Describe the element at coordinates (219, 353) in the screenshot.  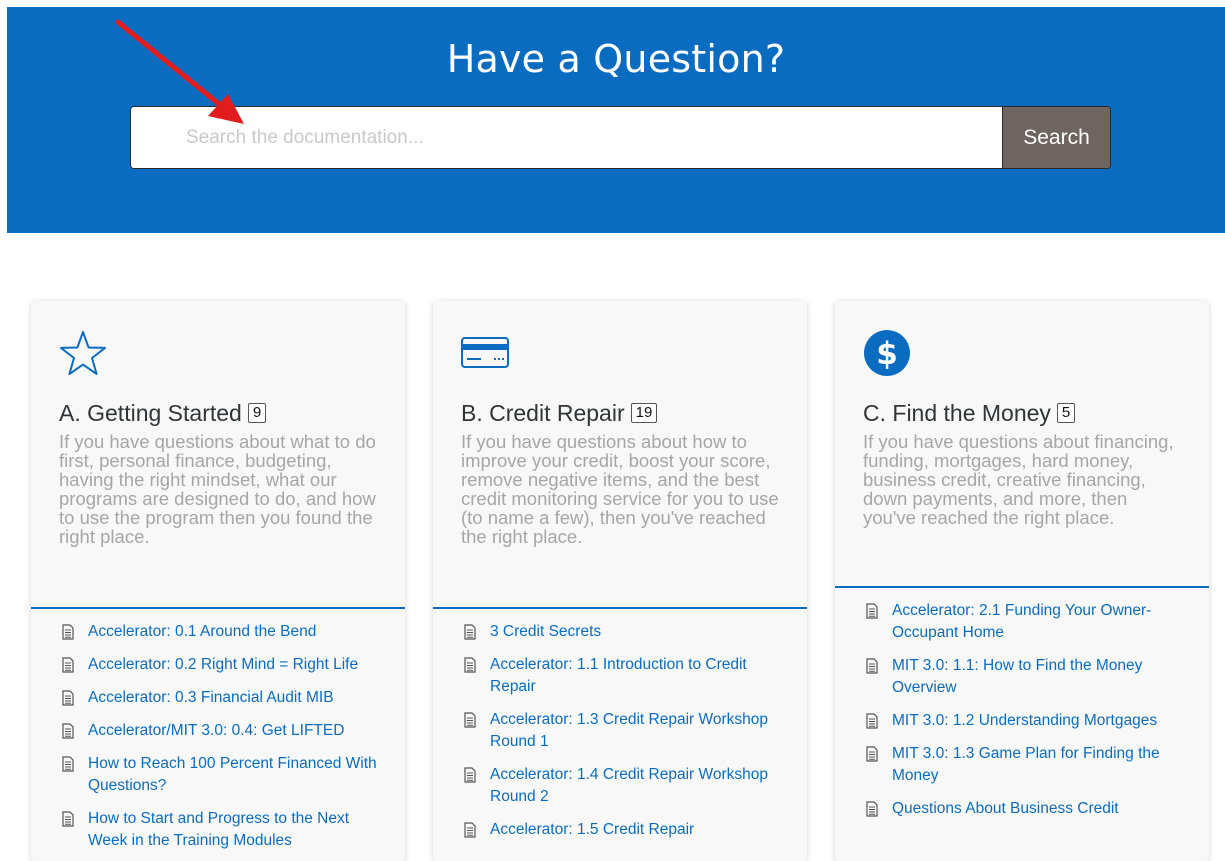
I see `star-icon` at that location.